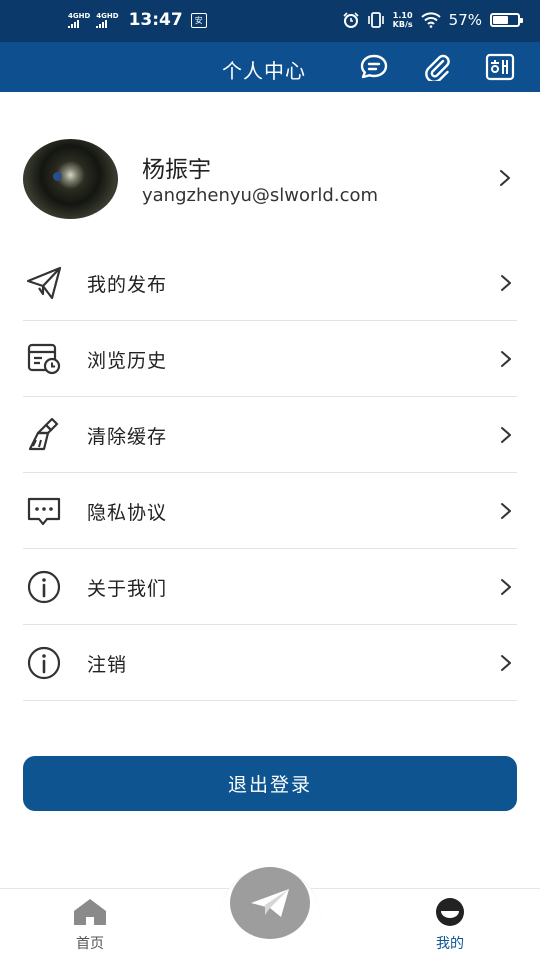 The image size is (540, 961). Describe the element at coordinates (270, 283) in the screenshot. I see `menu-item-my-posts: 我的发布` at that location.